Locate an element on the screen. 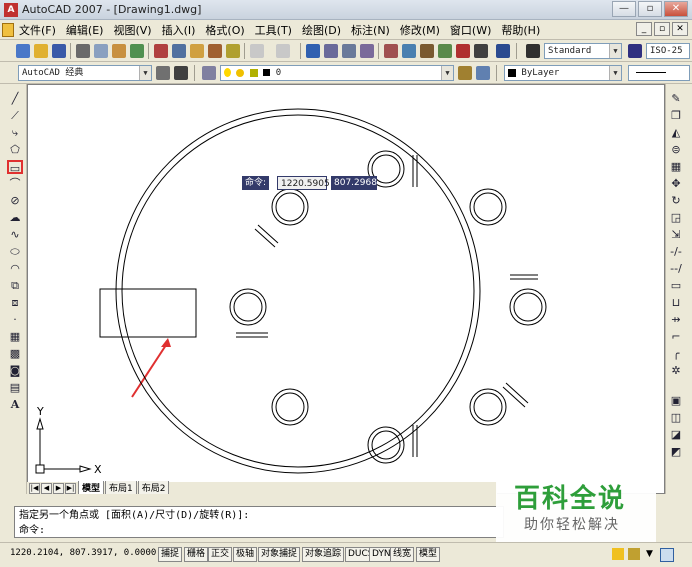 The image size is (692, 567). table-icon: ▤ is located at coordinates (15, 388).